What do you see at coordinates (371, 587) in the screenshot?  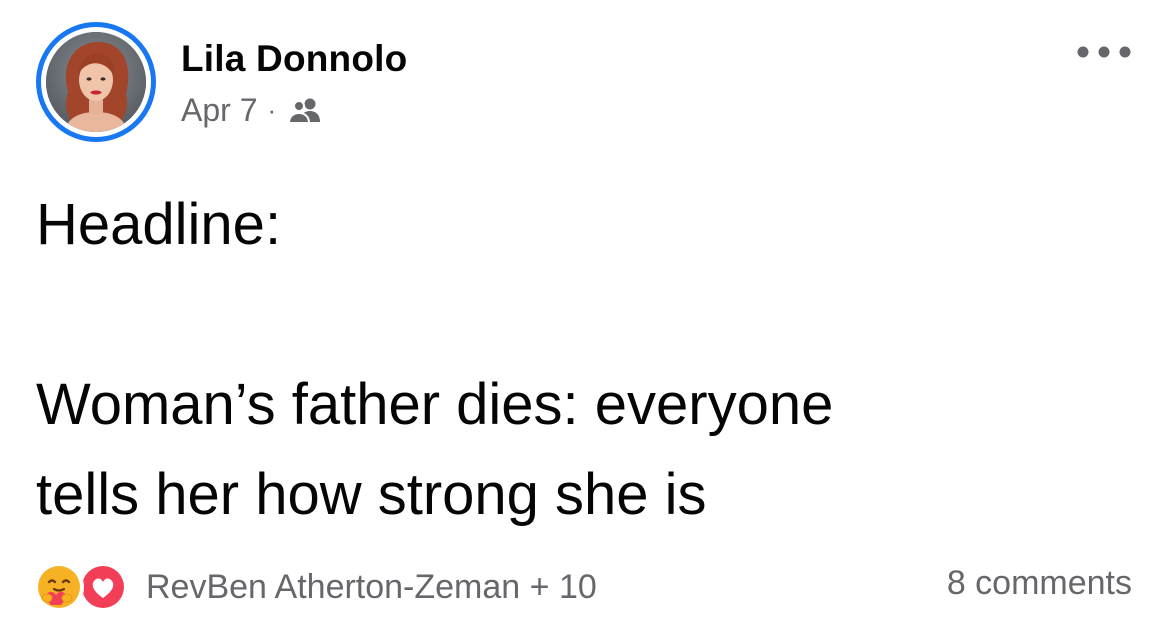 I see `reactors-text: RevBen Atherton-Zeman + 10` at bounding box center [371, 587].